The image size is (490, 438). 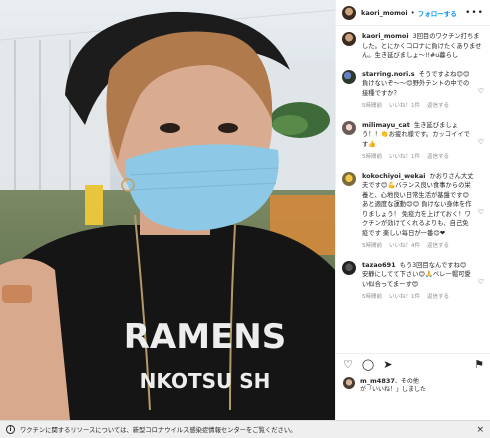 What do you see at coordinates (348, 364) in the screenshot?
I see `like-icon: ♡` at bounding box center [348, 364].